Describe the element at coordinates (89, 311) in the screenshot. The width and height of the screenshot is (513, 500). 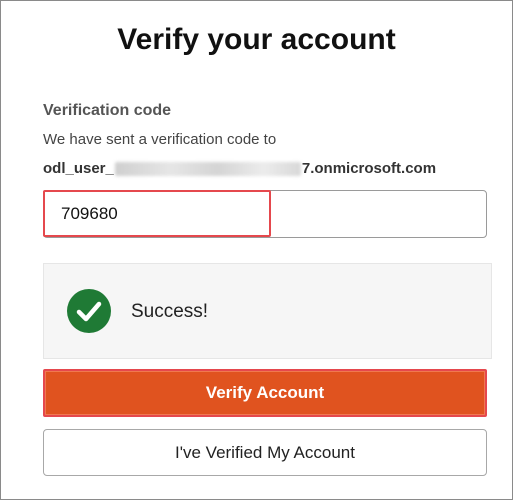
I see `check-circle-icon` at that location.